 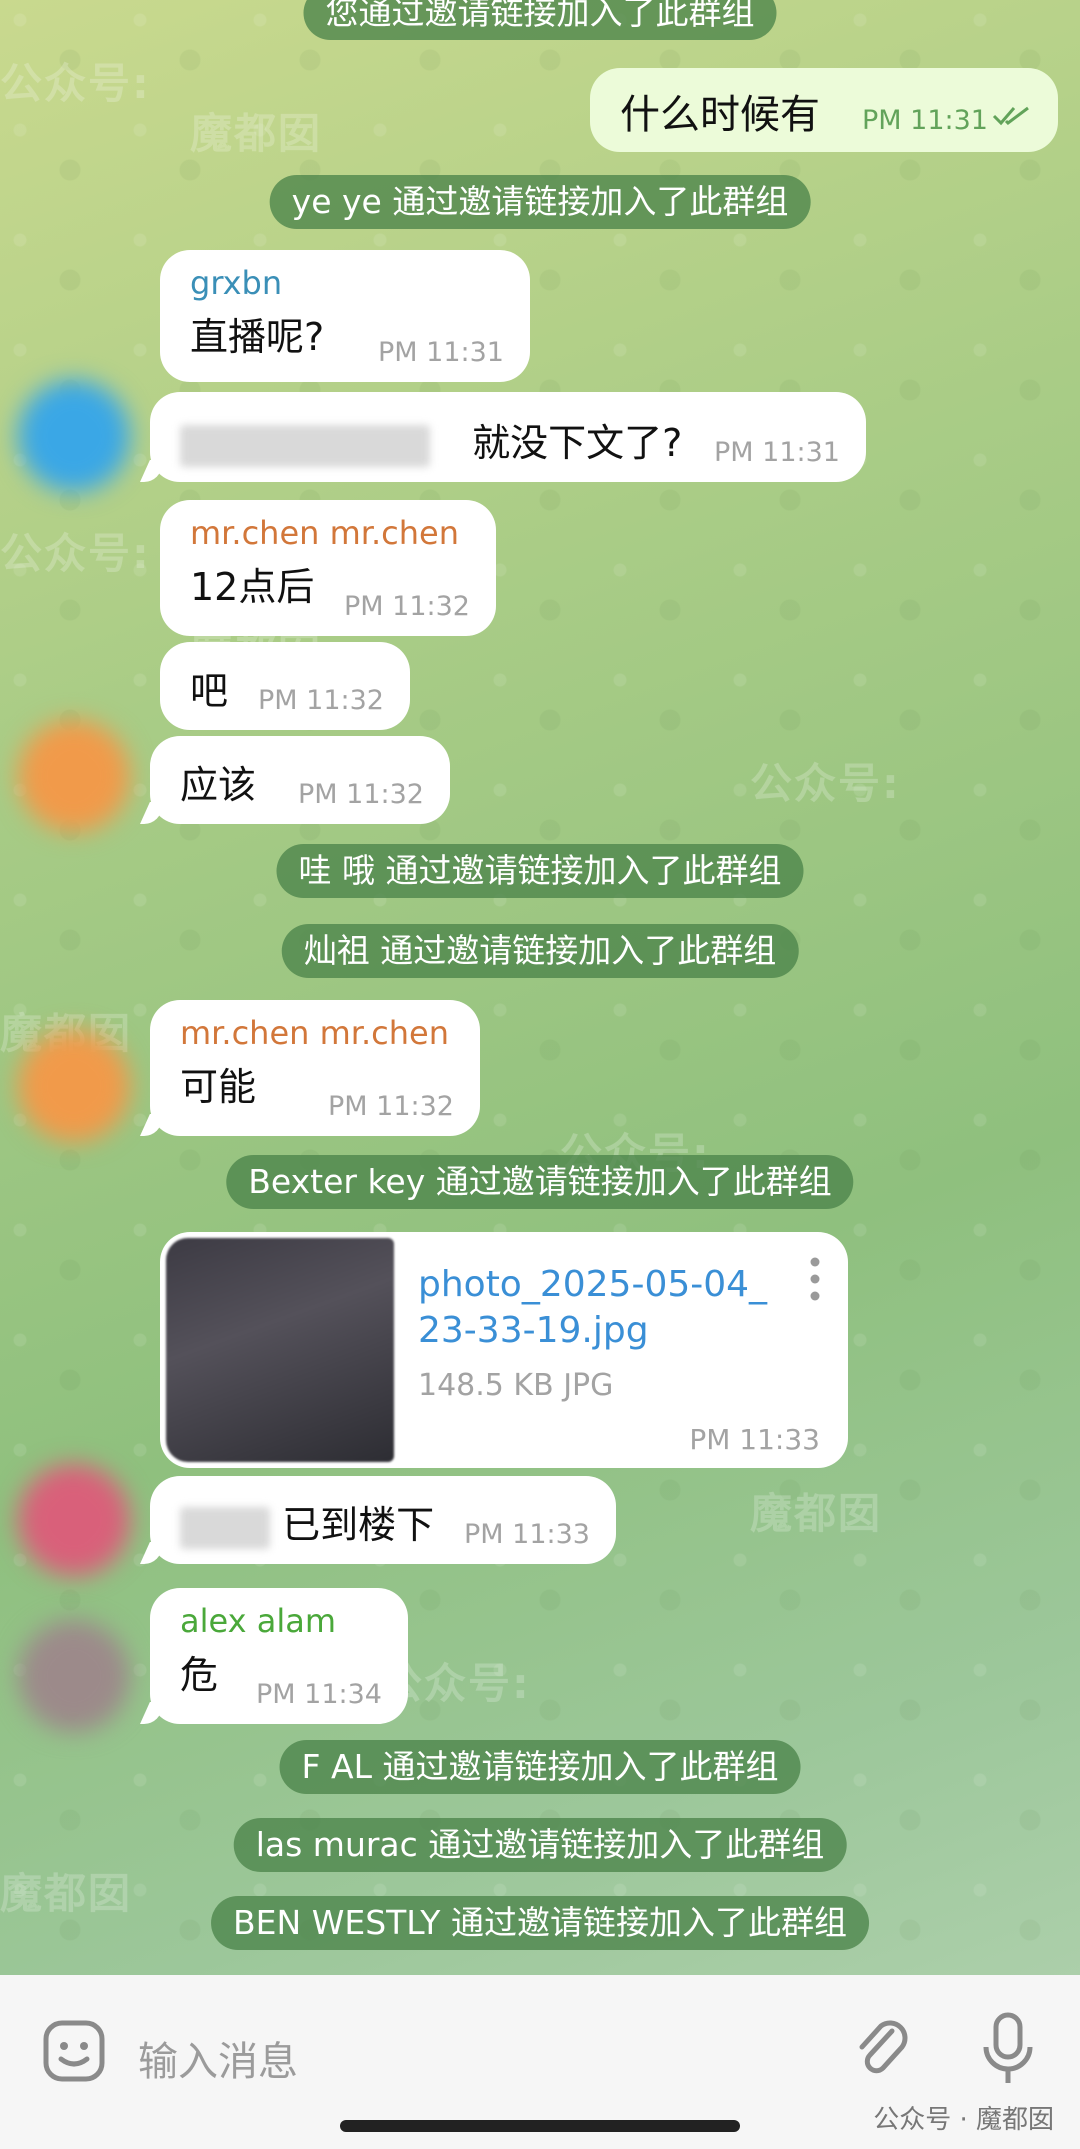 I want to click on message-bubble: 就没下文了? PM 11:31, so click(x=508, y=437).